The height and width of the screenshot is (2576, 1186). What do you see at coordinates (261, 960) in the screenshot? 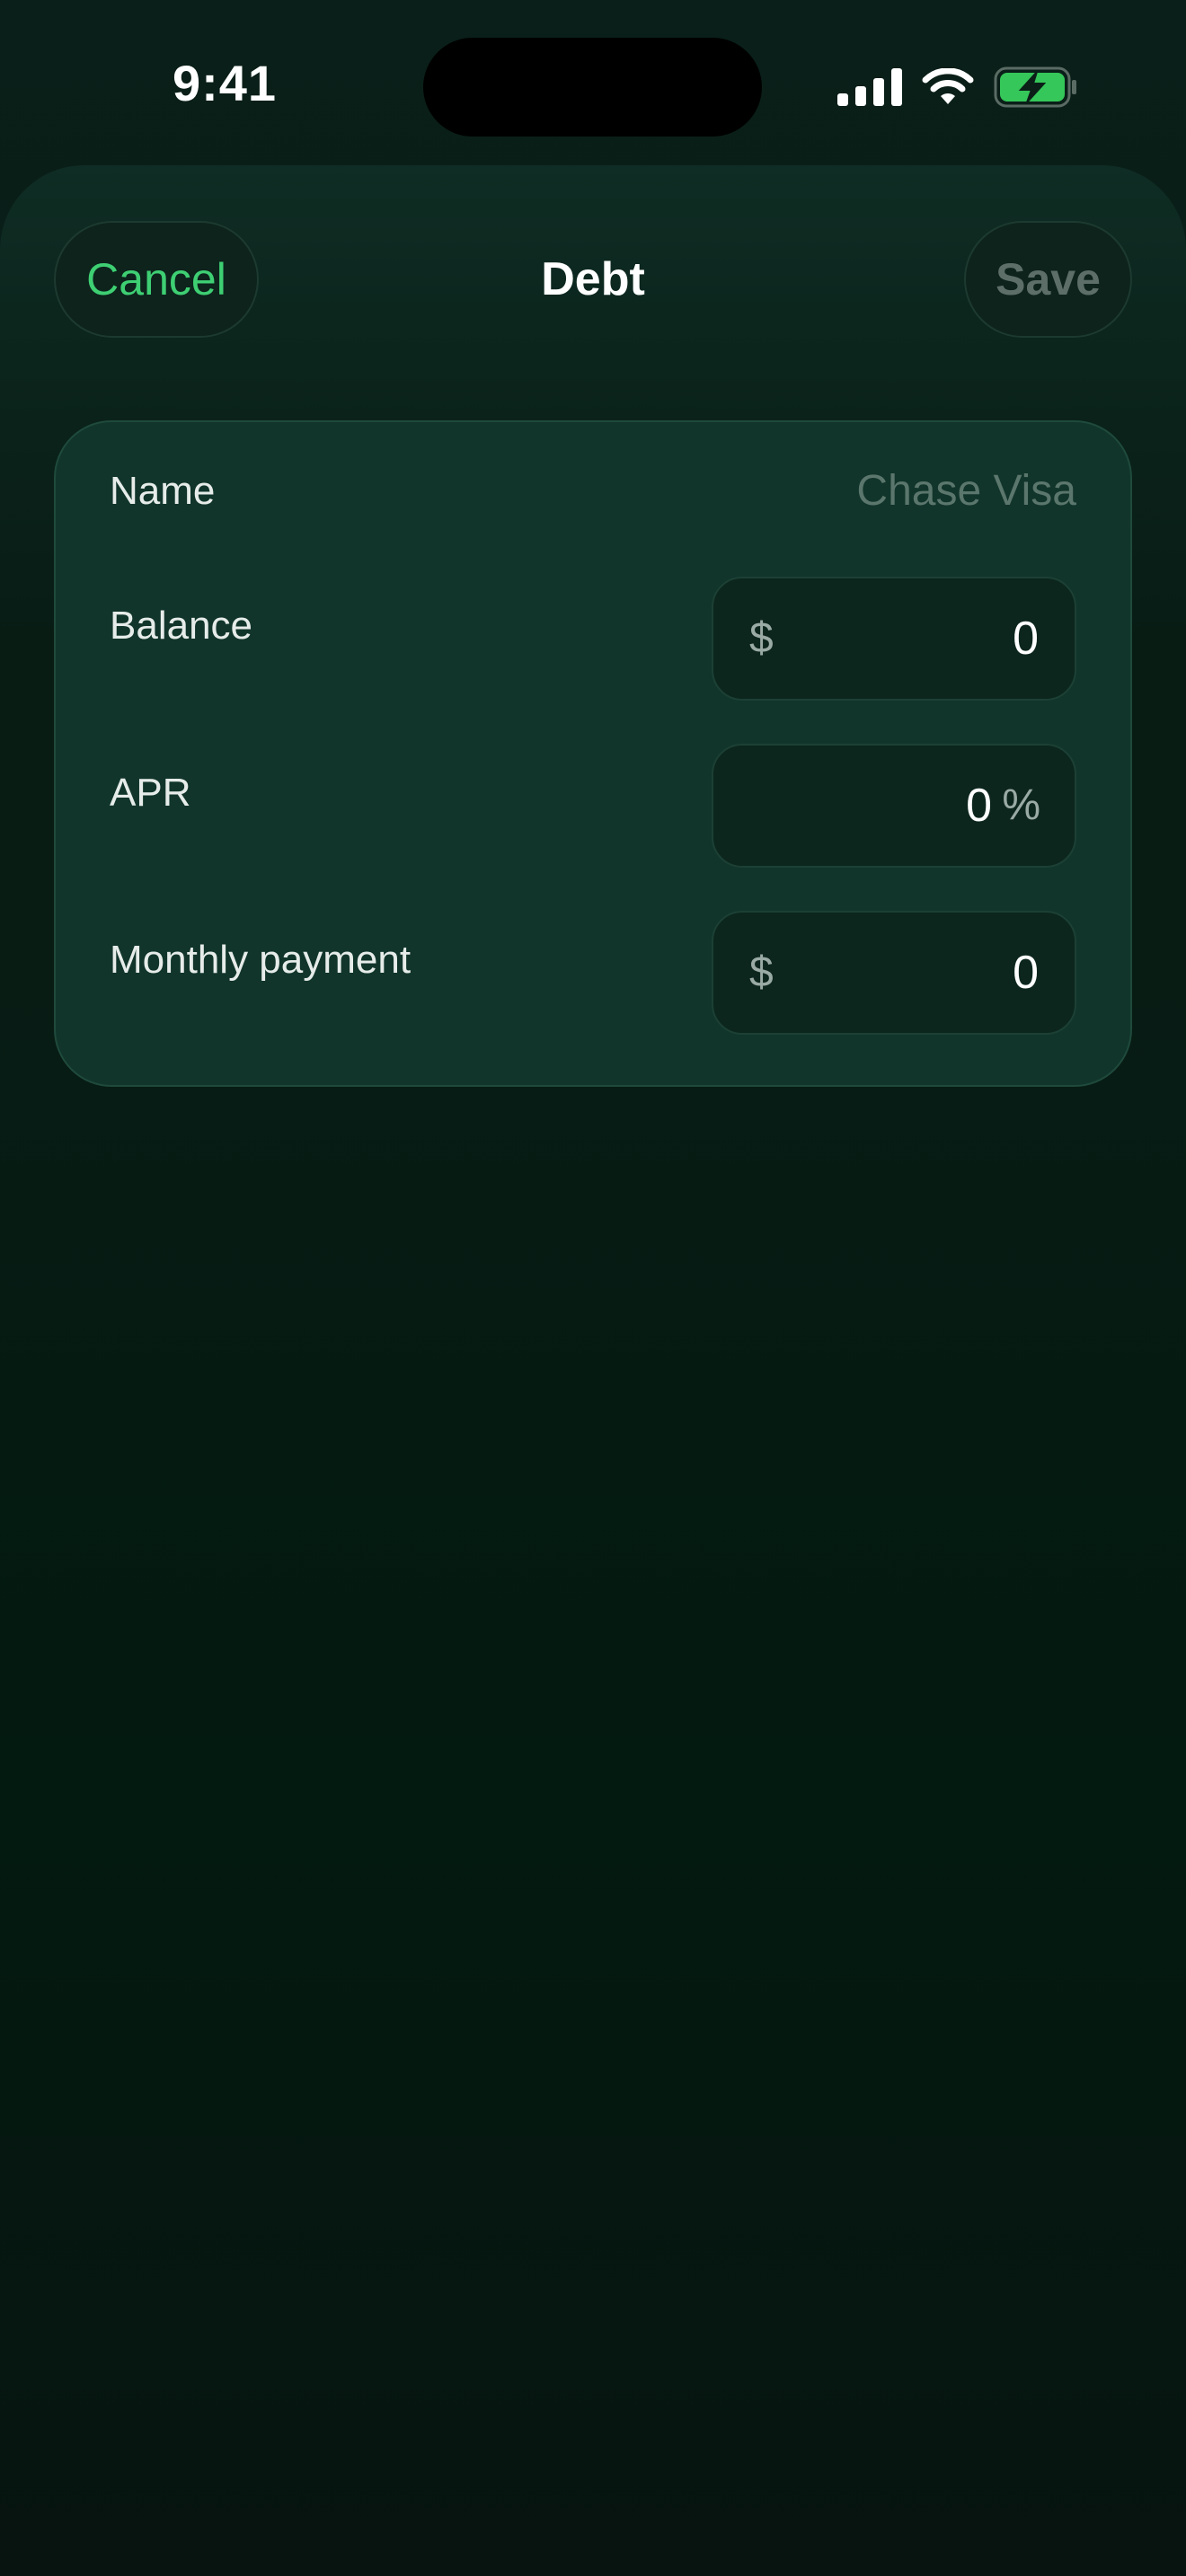
I see `monthly-payment-label: Monthly payment` at bounding box center [261, 960].